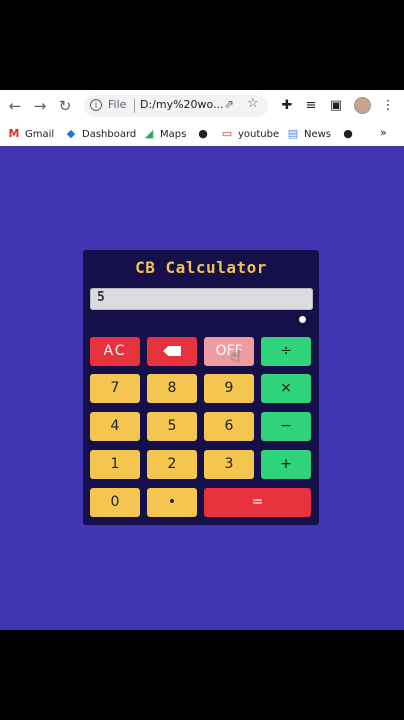 The height and width of the screenshot is (720, 404). I want to click on bookmark-globe: ●, so click(205, 134).